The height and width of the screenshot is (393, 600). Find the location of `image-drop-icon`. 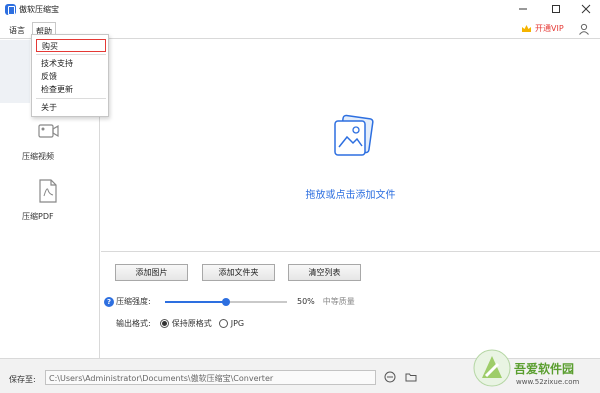

image-drop-icon is located at coordinates (354, 135).